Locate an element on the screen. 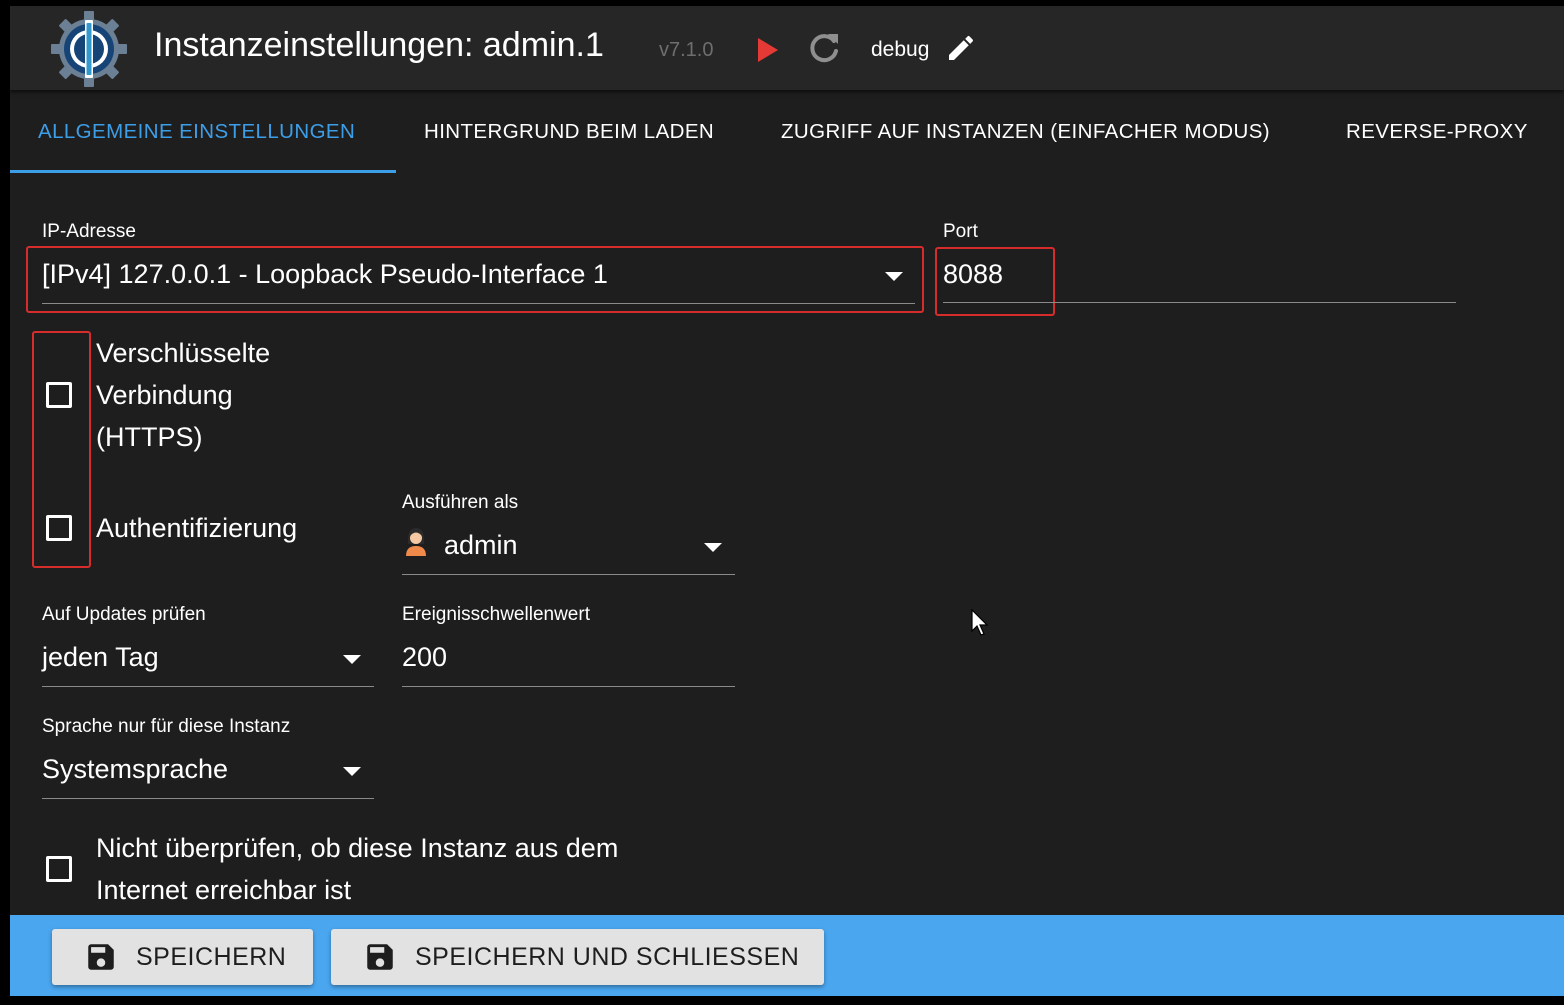 The image size is (1564, 1005). iobroker-logo-icon is located at coordinates (89, 49).